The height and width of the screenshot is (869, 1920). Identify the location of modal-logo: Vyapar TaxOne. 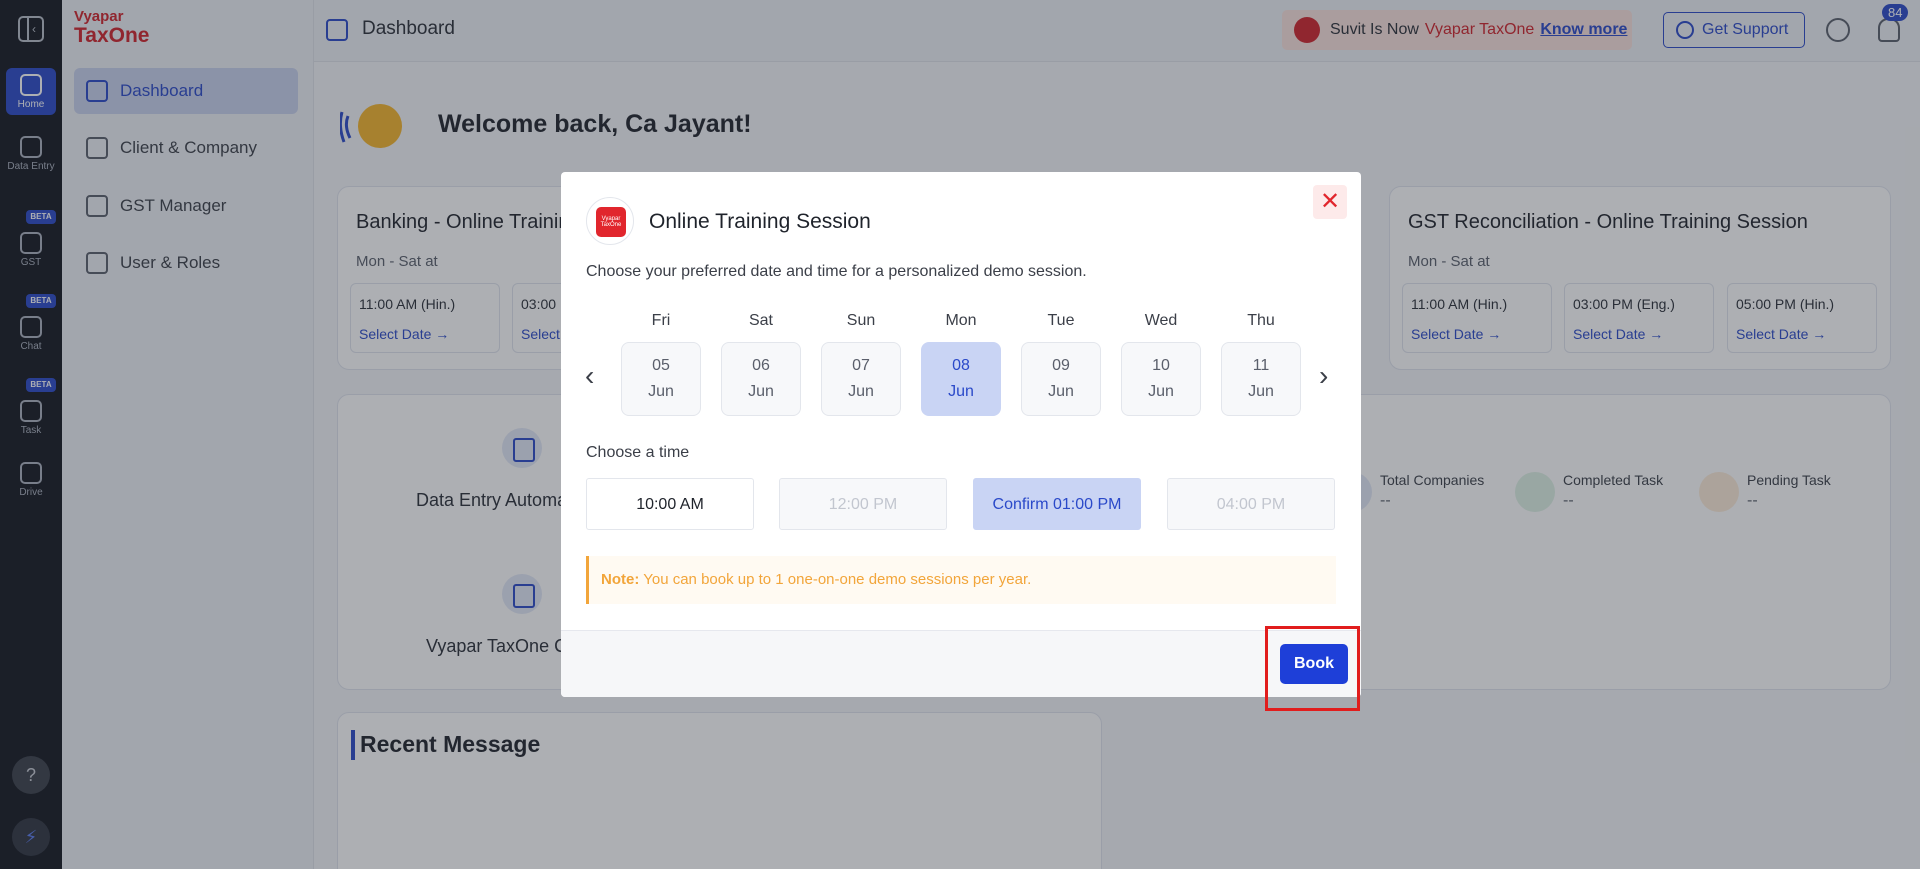
(610, 221).